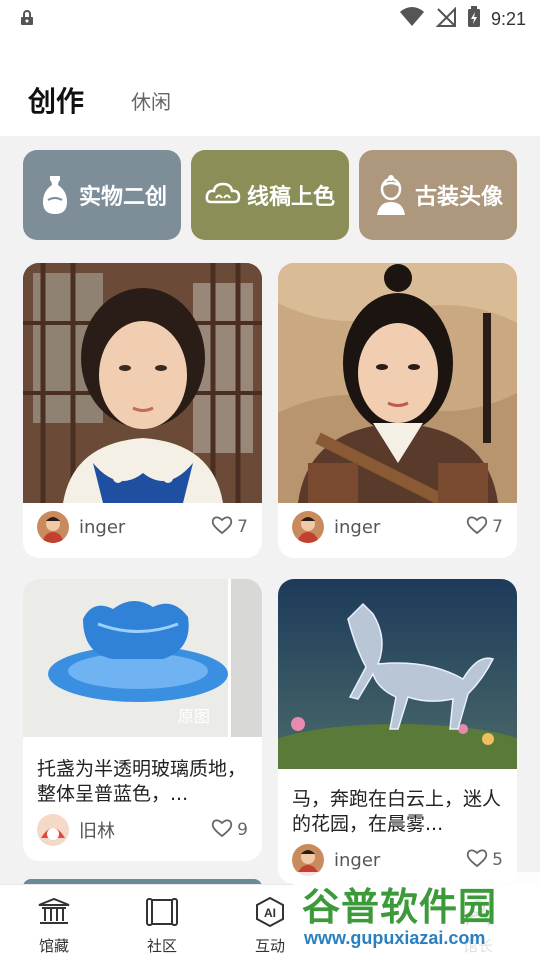  What do you see at coordinates (474, 19) in the screenshot?
I see `battery-charging-icon` at bounding box center [474, 19].